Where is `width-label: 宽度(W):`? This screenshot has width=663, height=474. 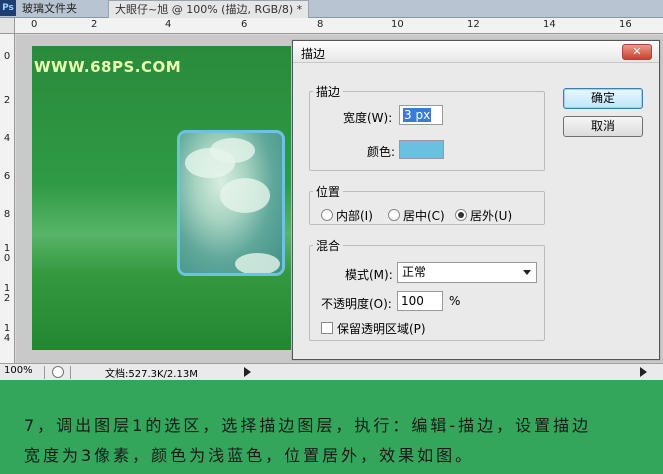 width-label: 宽度(W): is located at coordinates (368, 118).